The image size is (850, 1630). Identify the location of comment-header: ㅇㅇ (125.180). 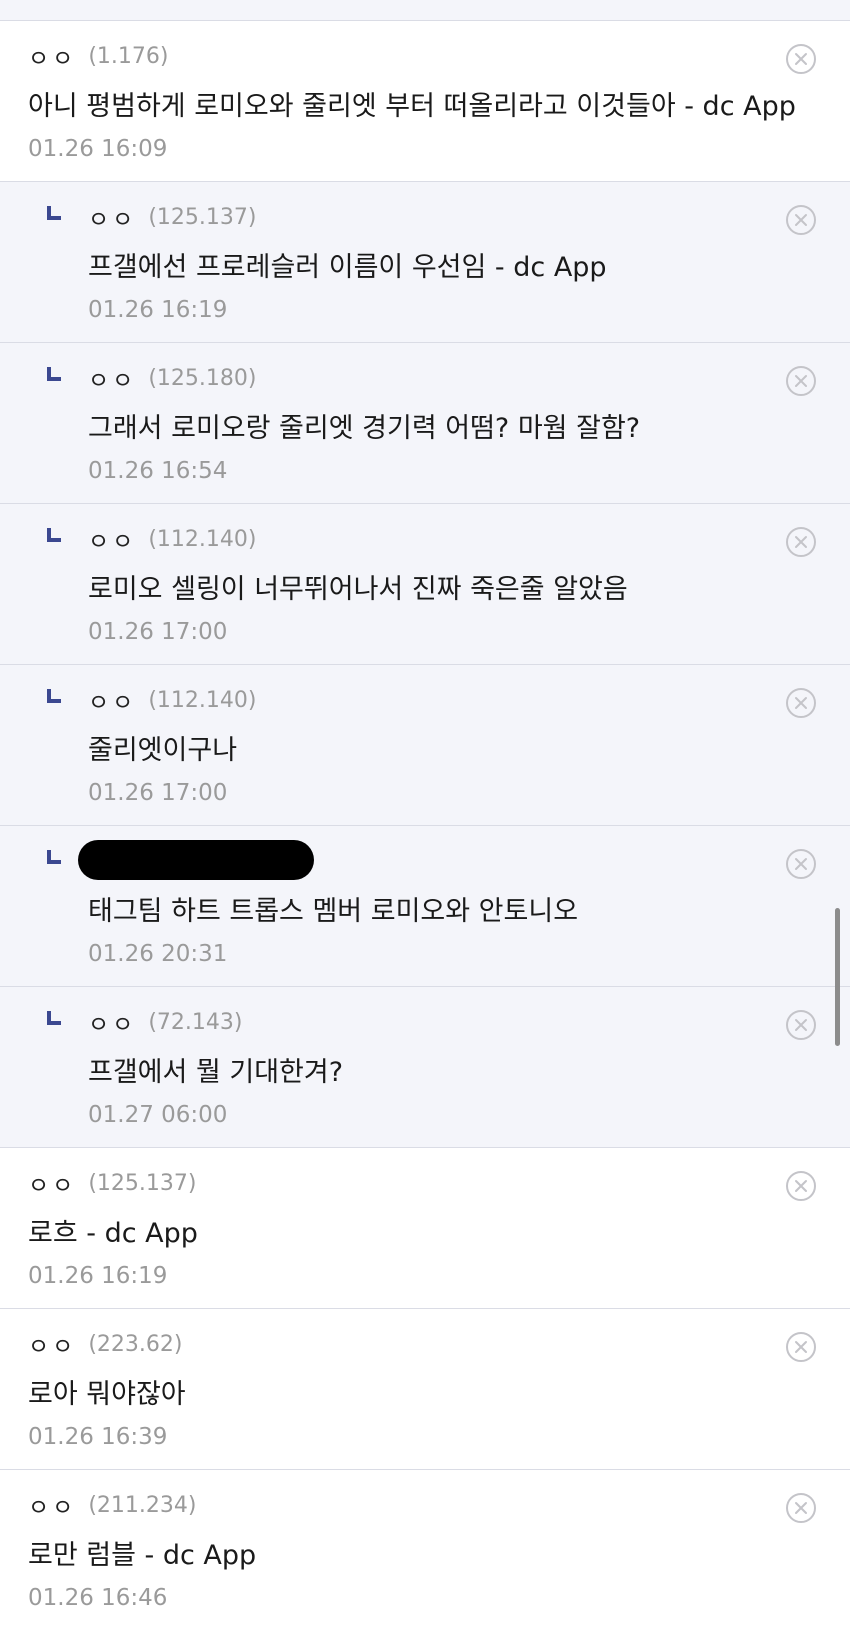
(172, 378).